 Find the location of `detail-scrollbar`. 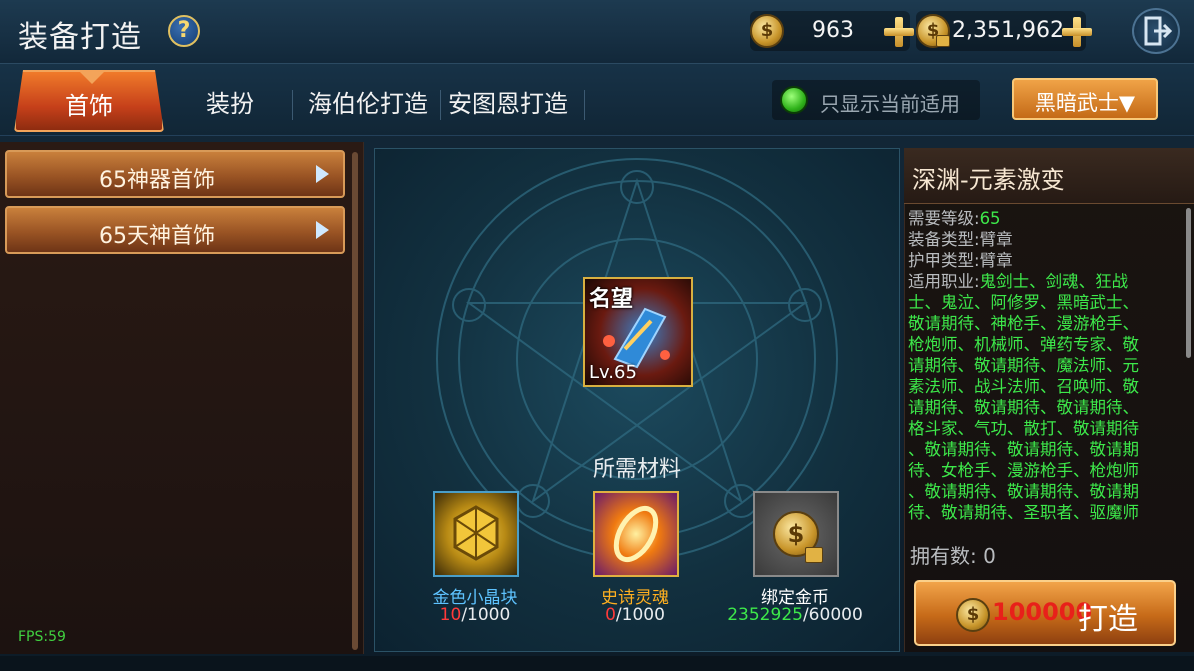

detail-scrollbar is located at coordinates (1188, 283).